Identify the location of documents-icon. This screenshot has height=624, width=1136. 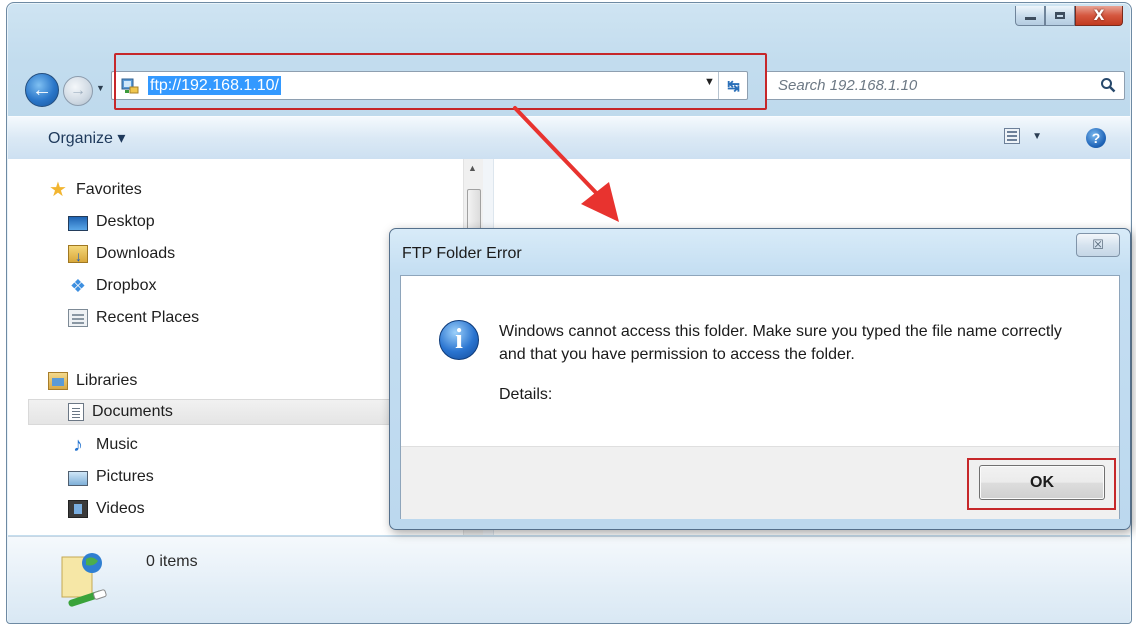
(76, 412).